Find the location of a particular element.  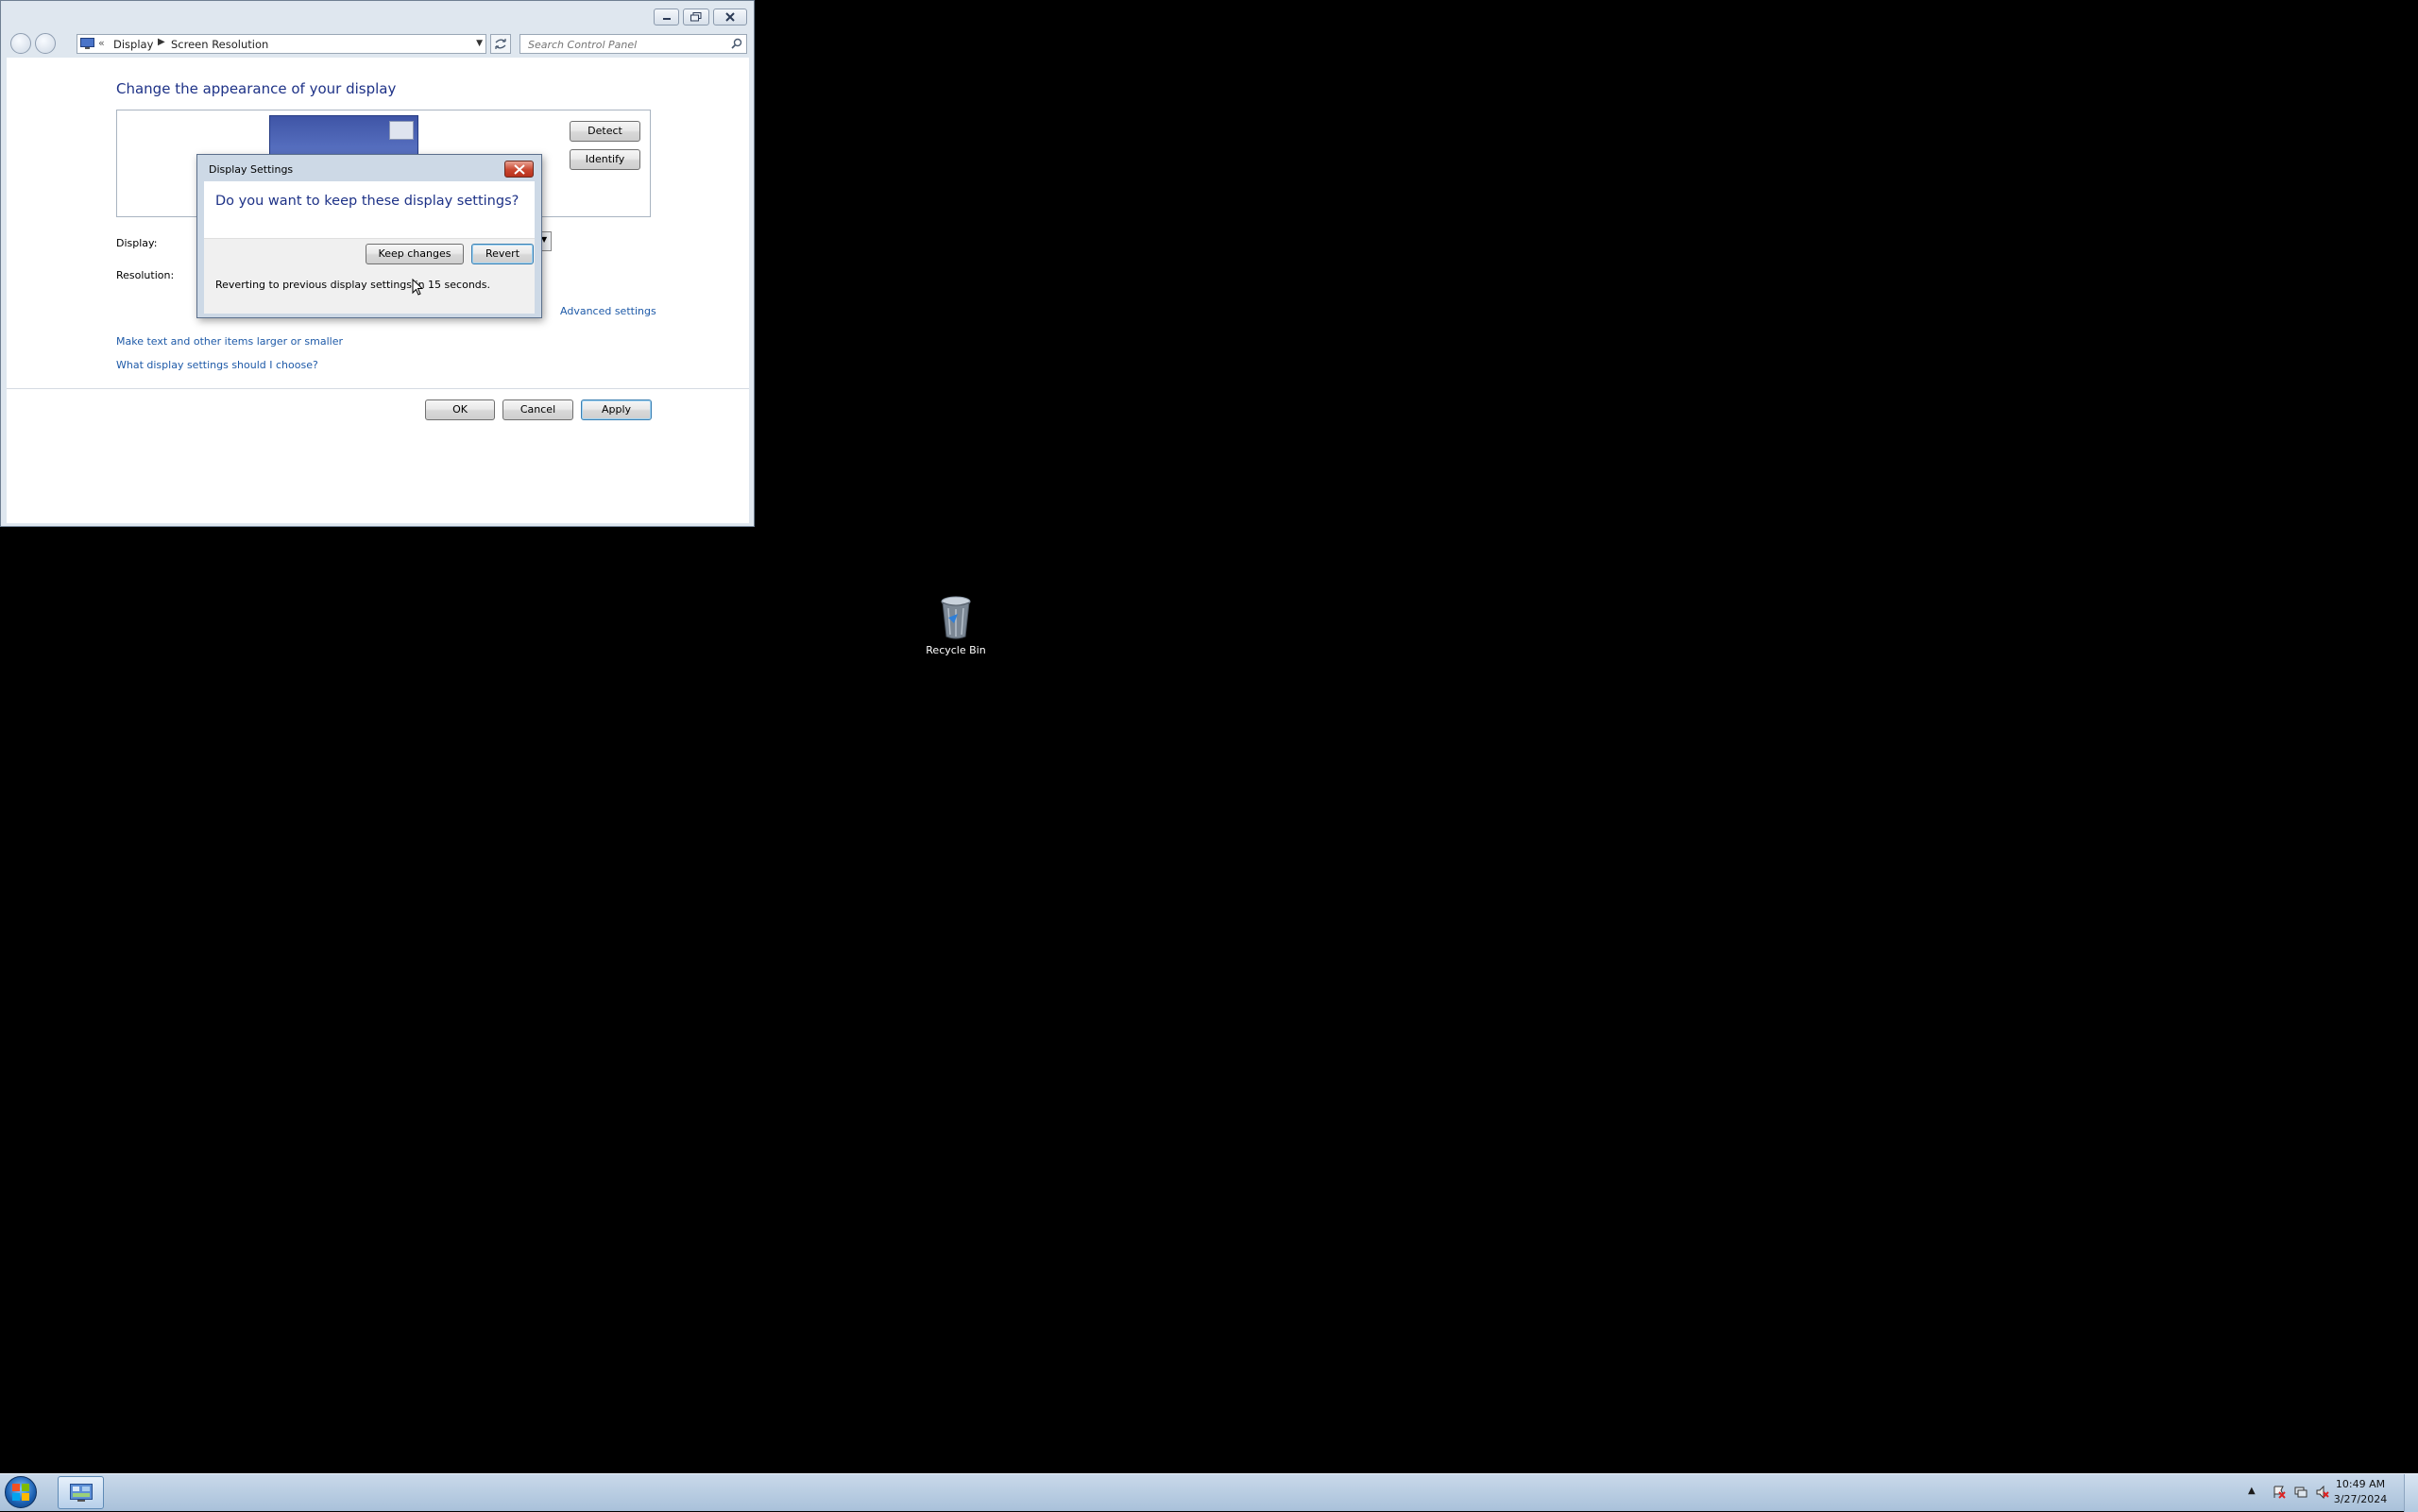

address-overflow-chevron-icon: « is located at coordinates (102, 43).